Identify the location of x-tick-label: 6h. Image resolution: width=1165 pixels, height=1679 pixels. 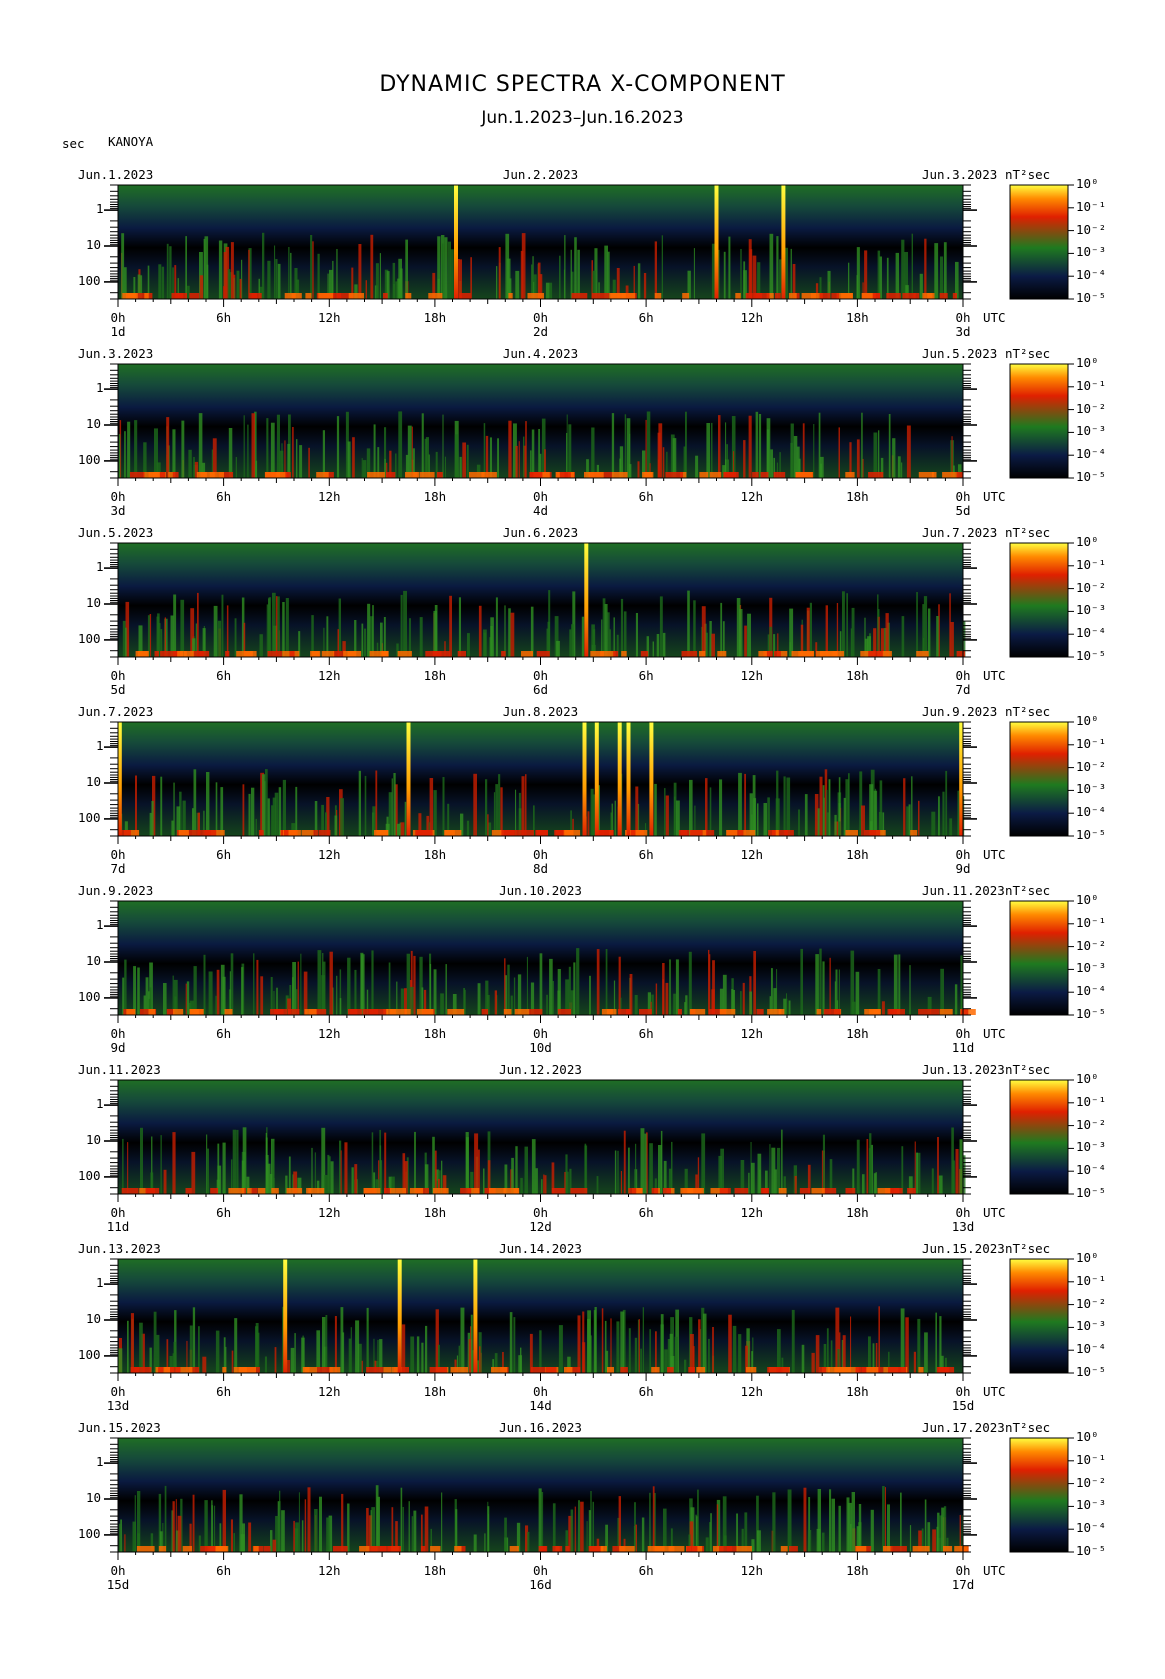
(646, 317).